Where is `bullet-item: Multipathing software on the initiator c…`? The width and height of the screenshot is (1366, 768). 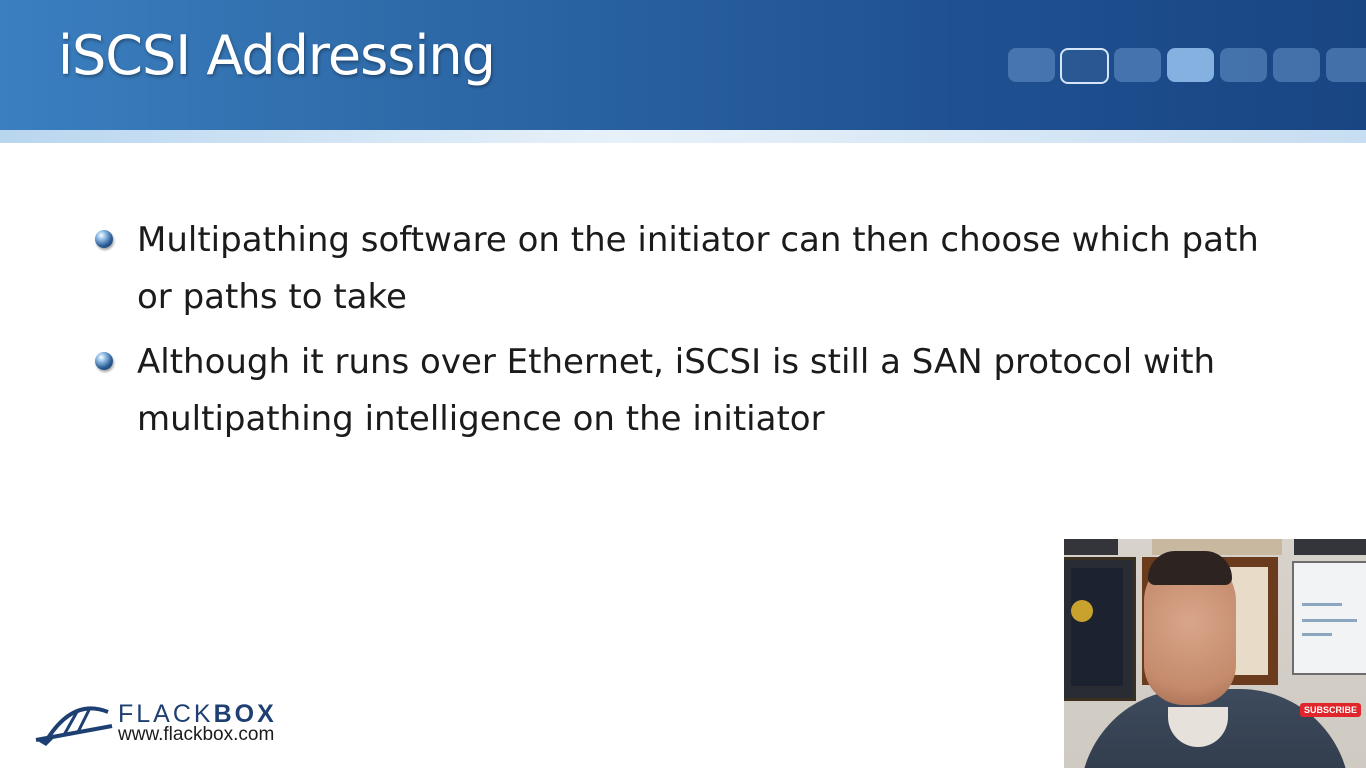 bullet-item: Multipathing software on the initiator c… is located at coordinates (690, 269).